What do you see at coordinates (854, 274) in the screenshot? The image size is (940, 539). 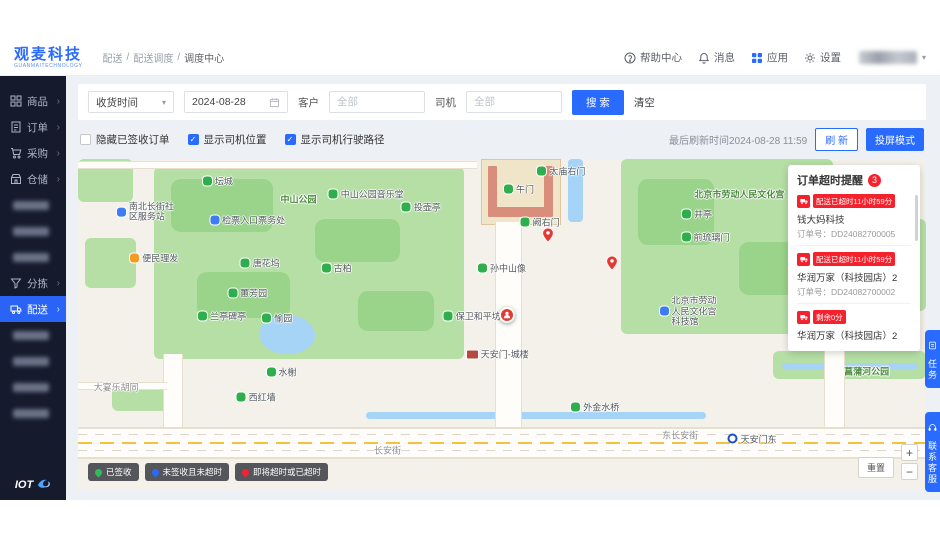 I see `overdue-order-item: 配送已超时11小时59分 华润万家（科技园店）2 订单号：DD24082700002` at bounding box center [854, 274].